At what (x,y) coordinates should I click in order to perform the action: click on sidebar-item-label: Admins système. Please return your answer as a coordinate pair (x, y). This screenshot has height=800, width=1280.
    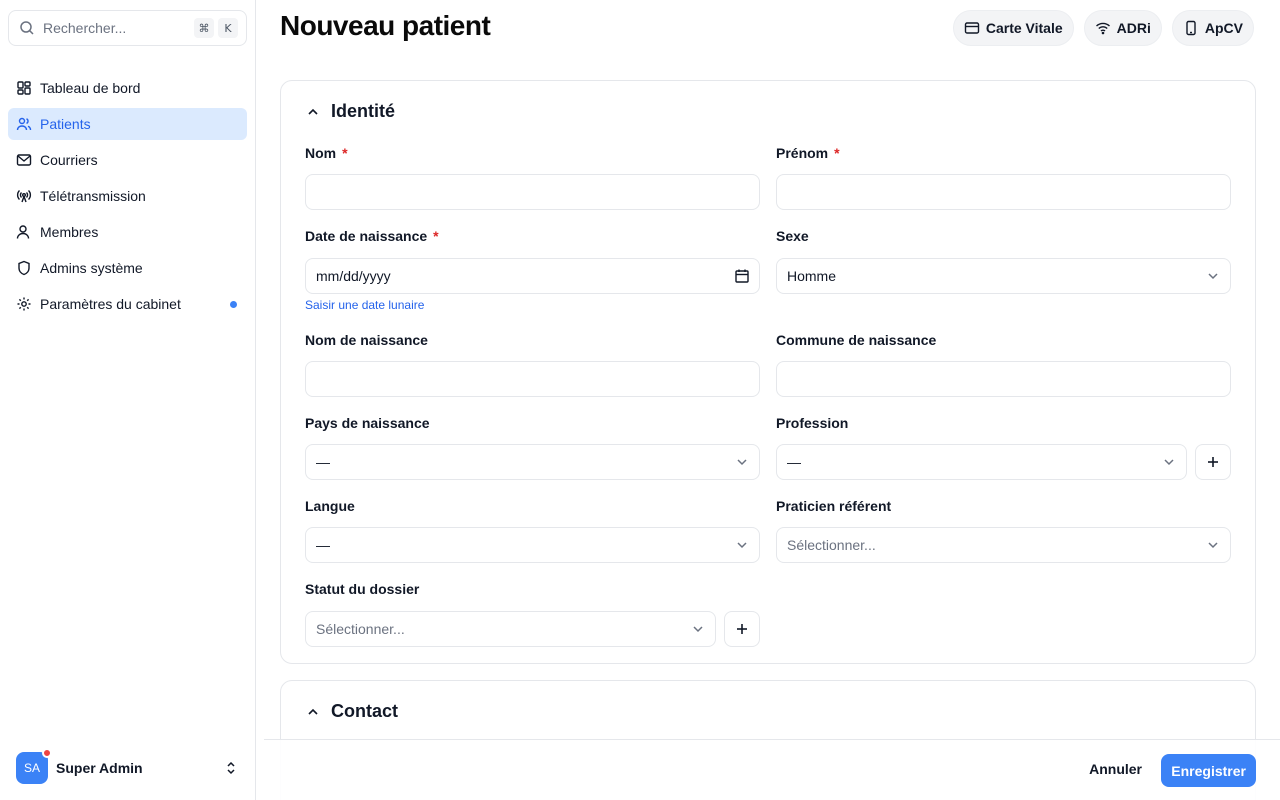
    Looking at the image, I should click on (91, 268).